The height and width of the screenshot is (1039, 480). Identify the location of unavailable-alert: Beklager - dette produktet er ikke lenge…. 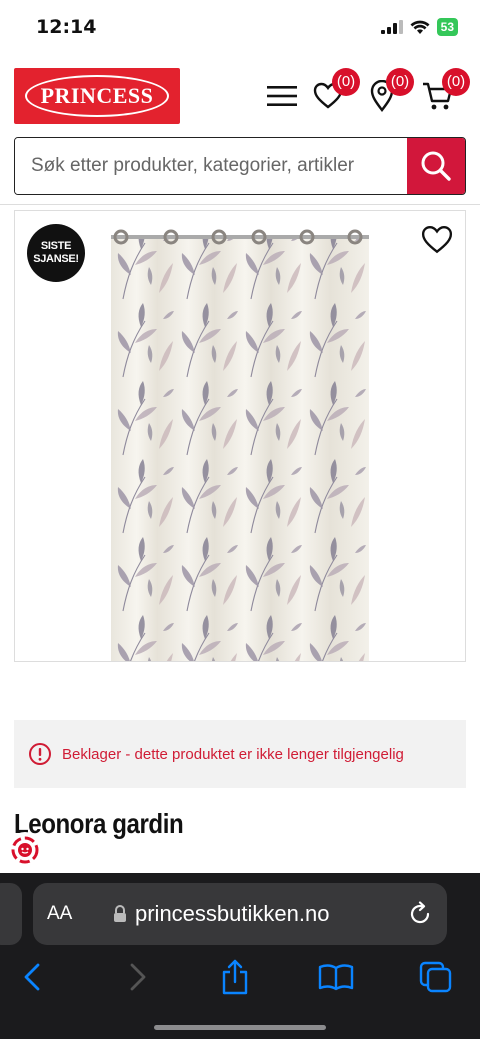
(240, 754).